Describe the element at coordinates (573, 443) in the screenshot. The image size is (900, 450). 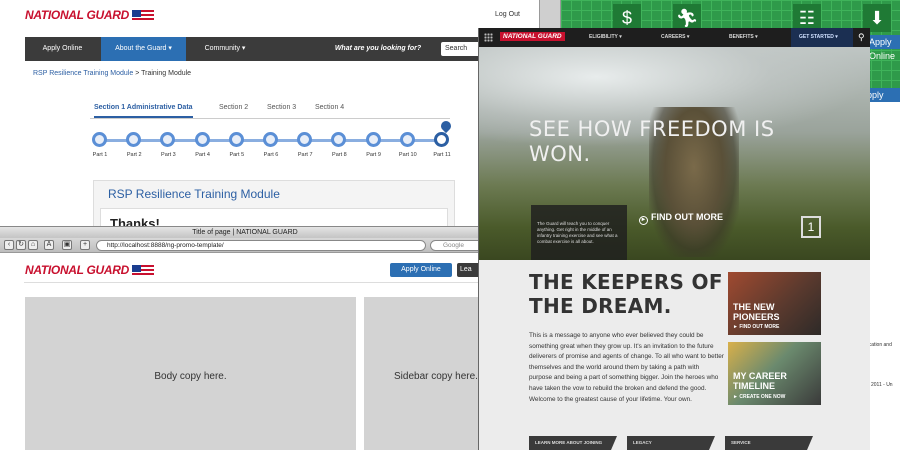
I see `tab-learn-more: LEARN MORE ABOUT JOINING` at that location.